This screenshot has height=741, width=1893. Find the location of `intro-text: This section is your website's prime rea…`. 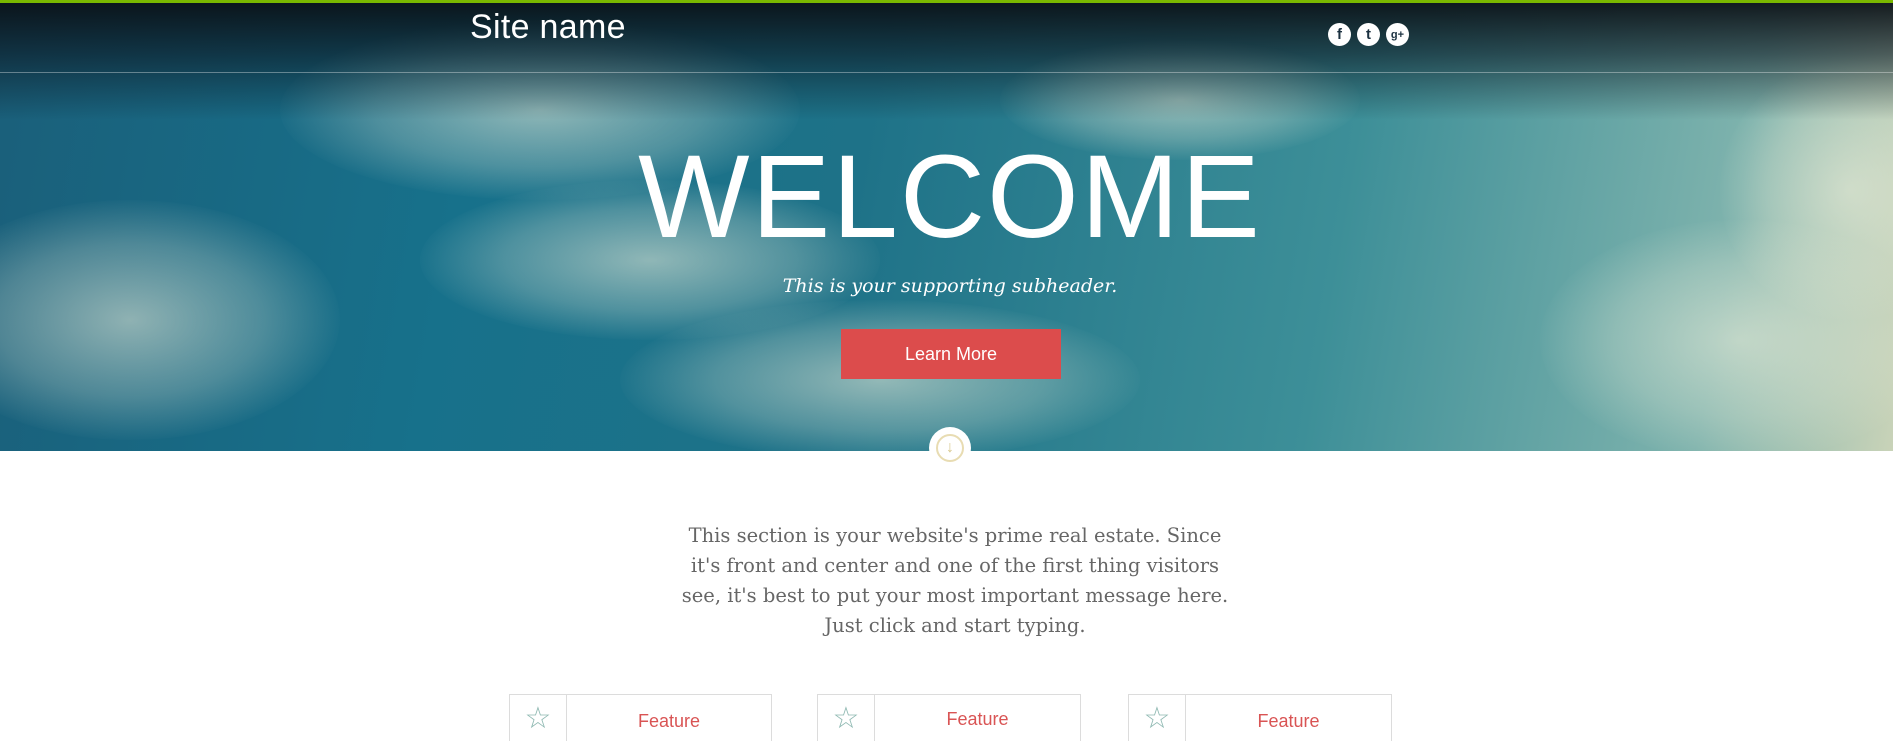

intro-text: This section is your website's prime rea… is located at coordinates (955, 580).